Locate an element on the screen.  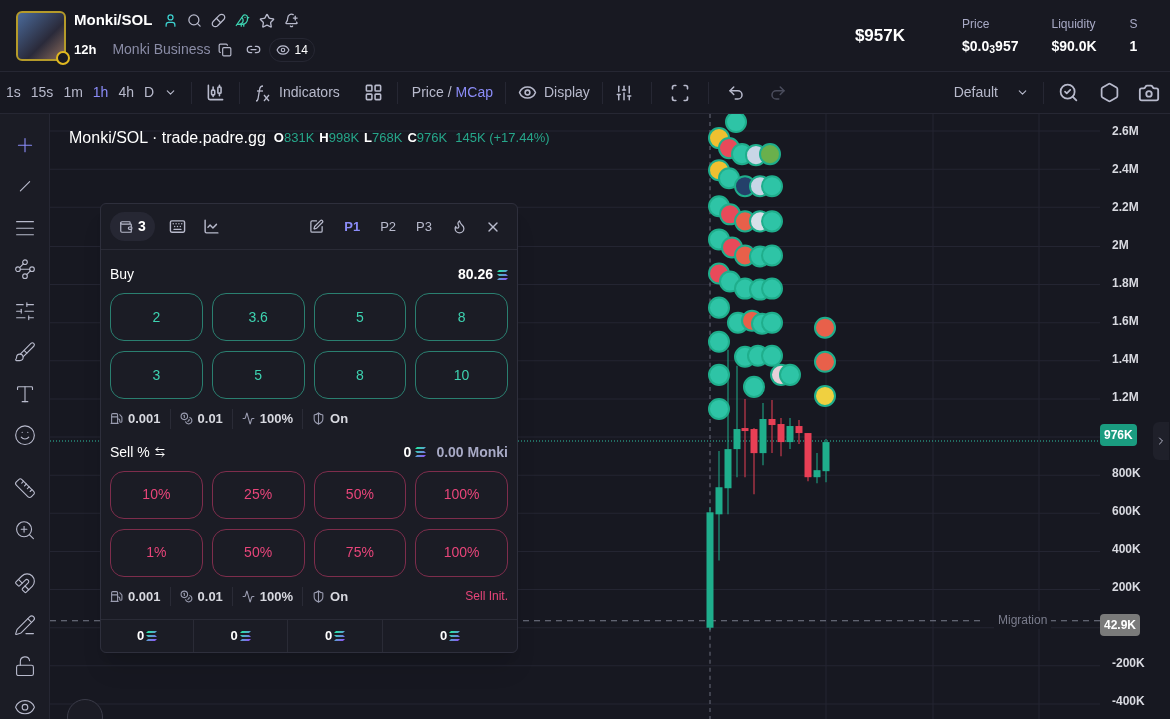
star-icon is located at coordinates (267, 20).